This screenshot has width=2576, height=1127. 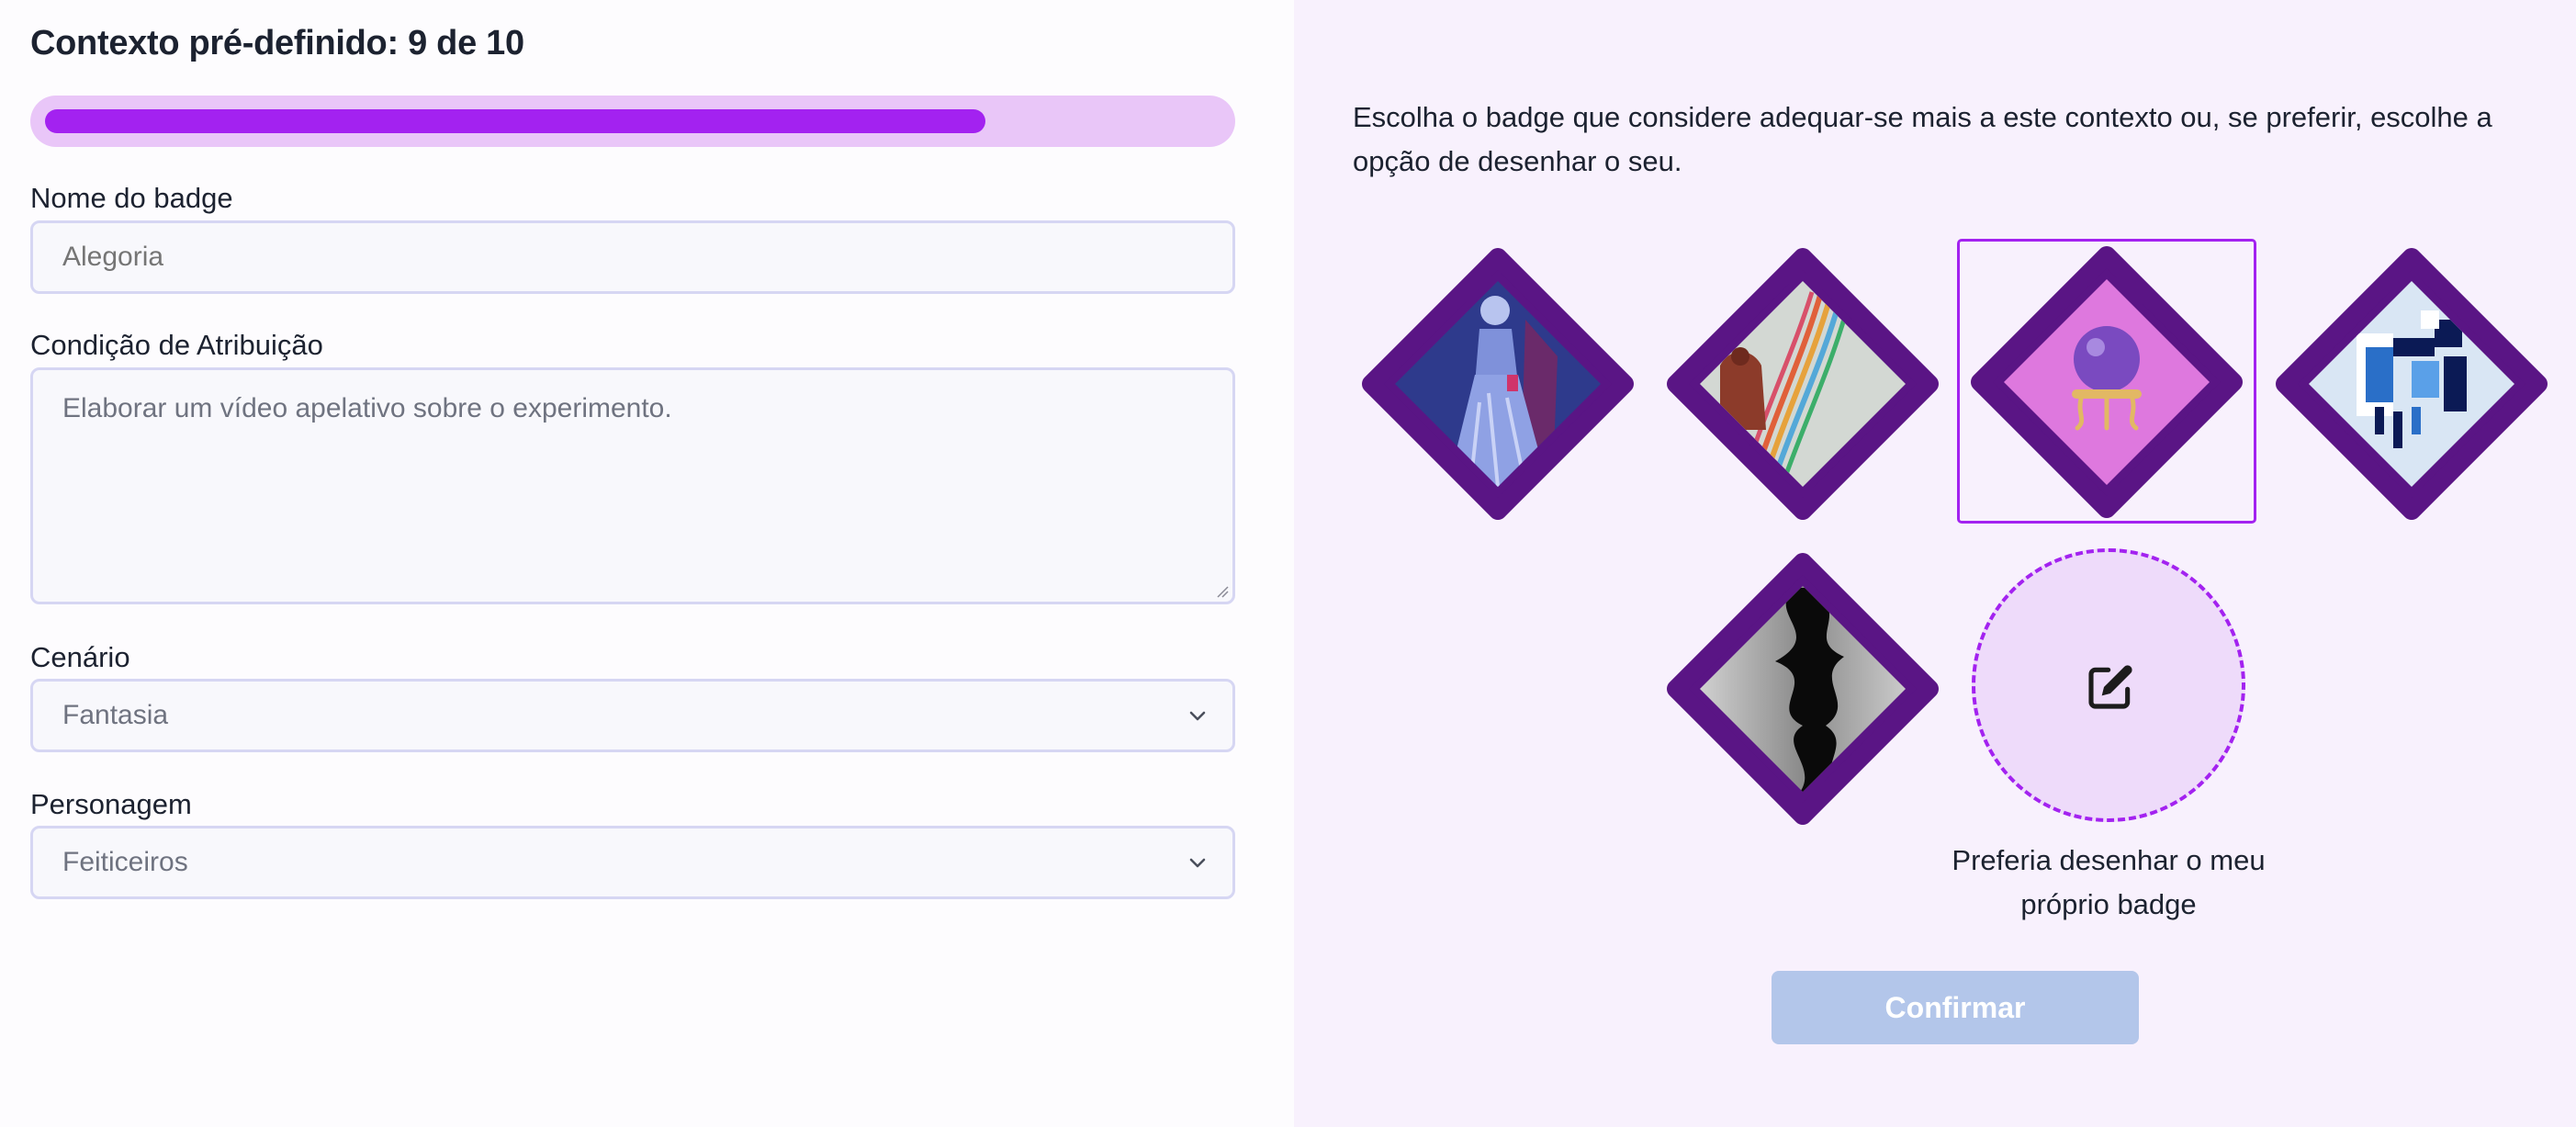 I want to click on badge-lady-image, so click(x=1498, y=384).